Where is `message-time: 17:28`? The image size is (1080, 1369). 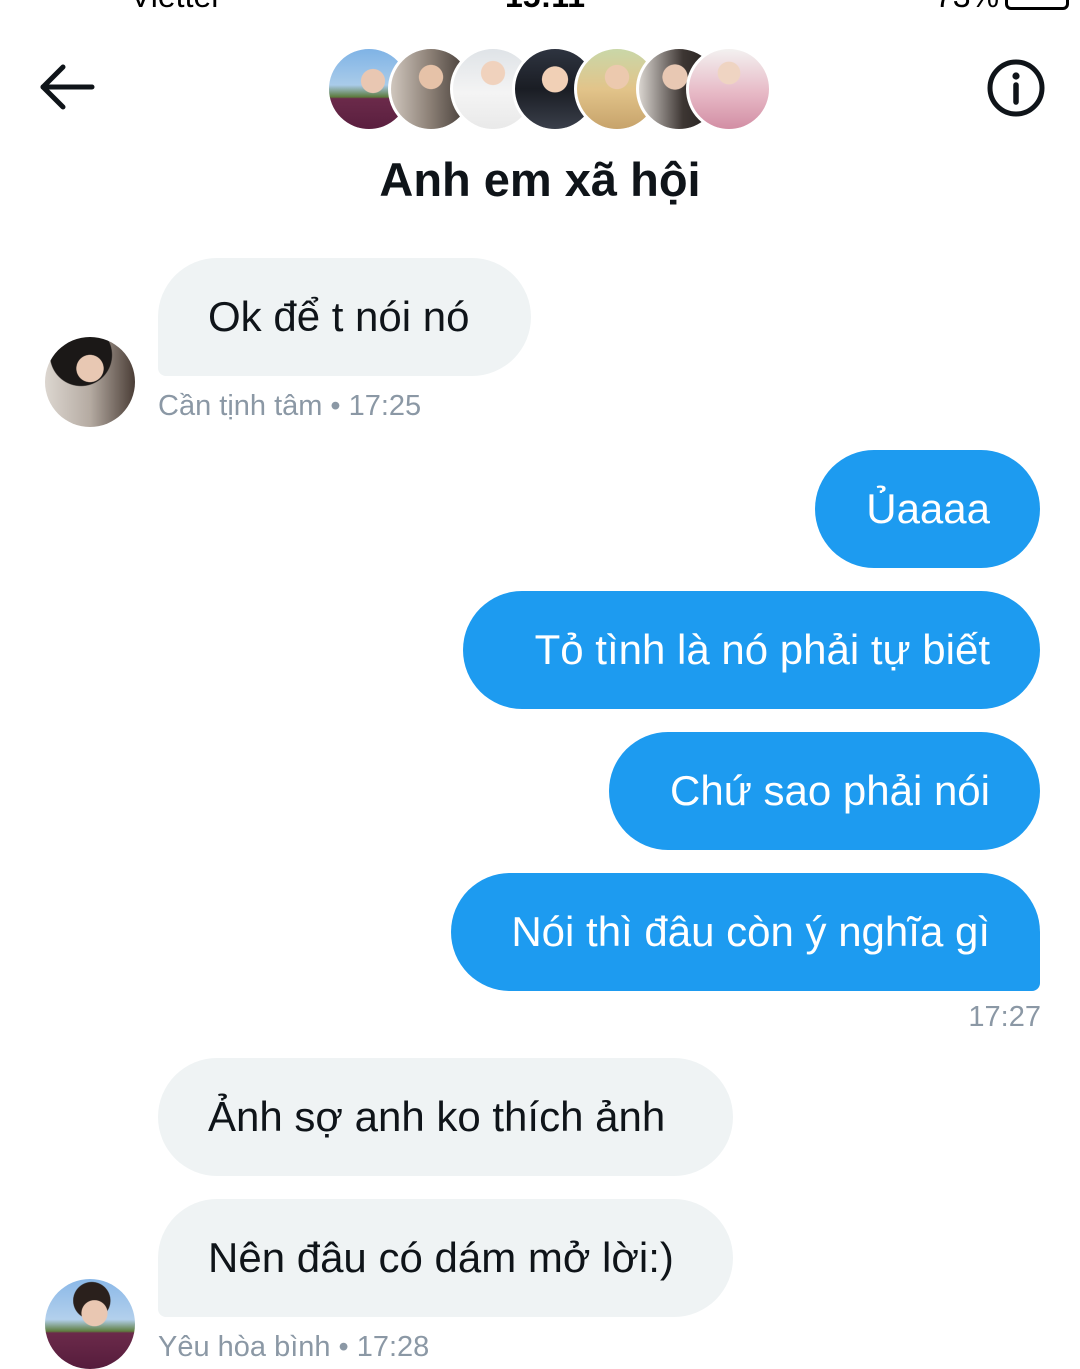
message-time: 17:28 is located at coordinates (393, 1347).